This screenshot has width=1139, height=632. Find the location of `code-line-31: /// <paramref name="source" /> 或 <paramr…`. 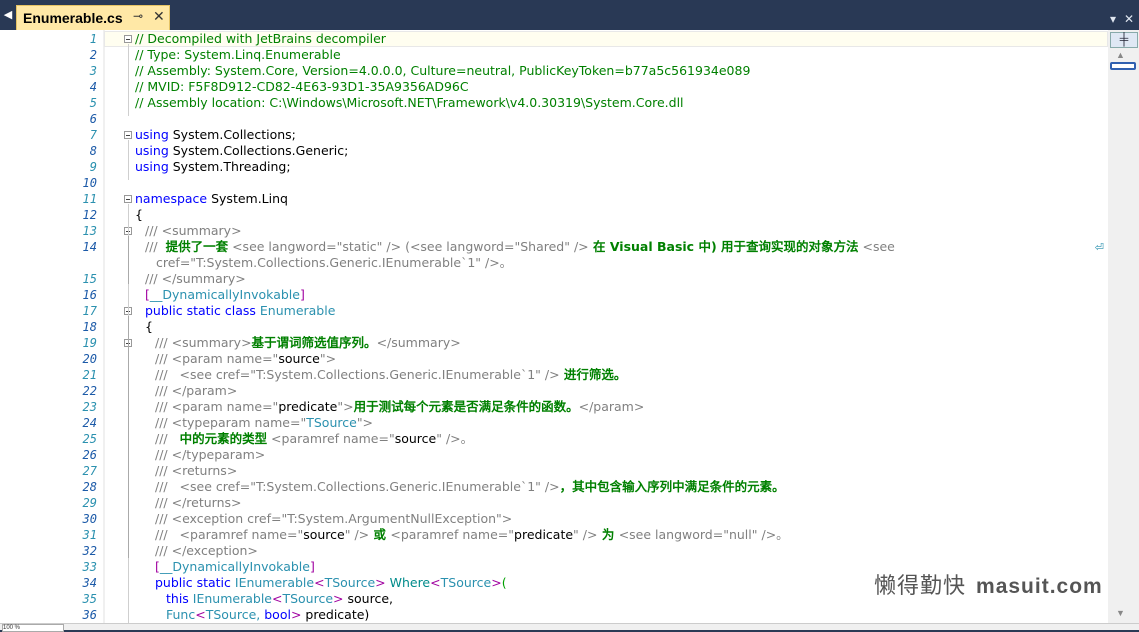

code-line-31: /// <paramref name="source" /> 或 <paramr… is located at coordinates (472, 534).